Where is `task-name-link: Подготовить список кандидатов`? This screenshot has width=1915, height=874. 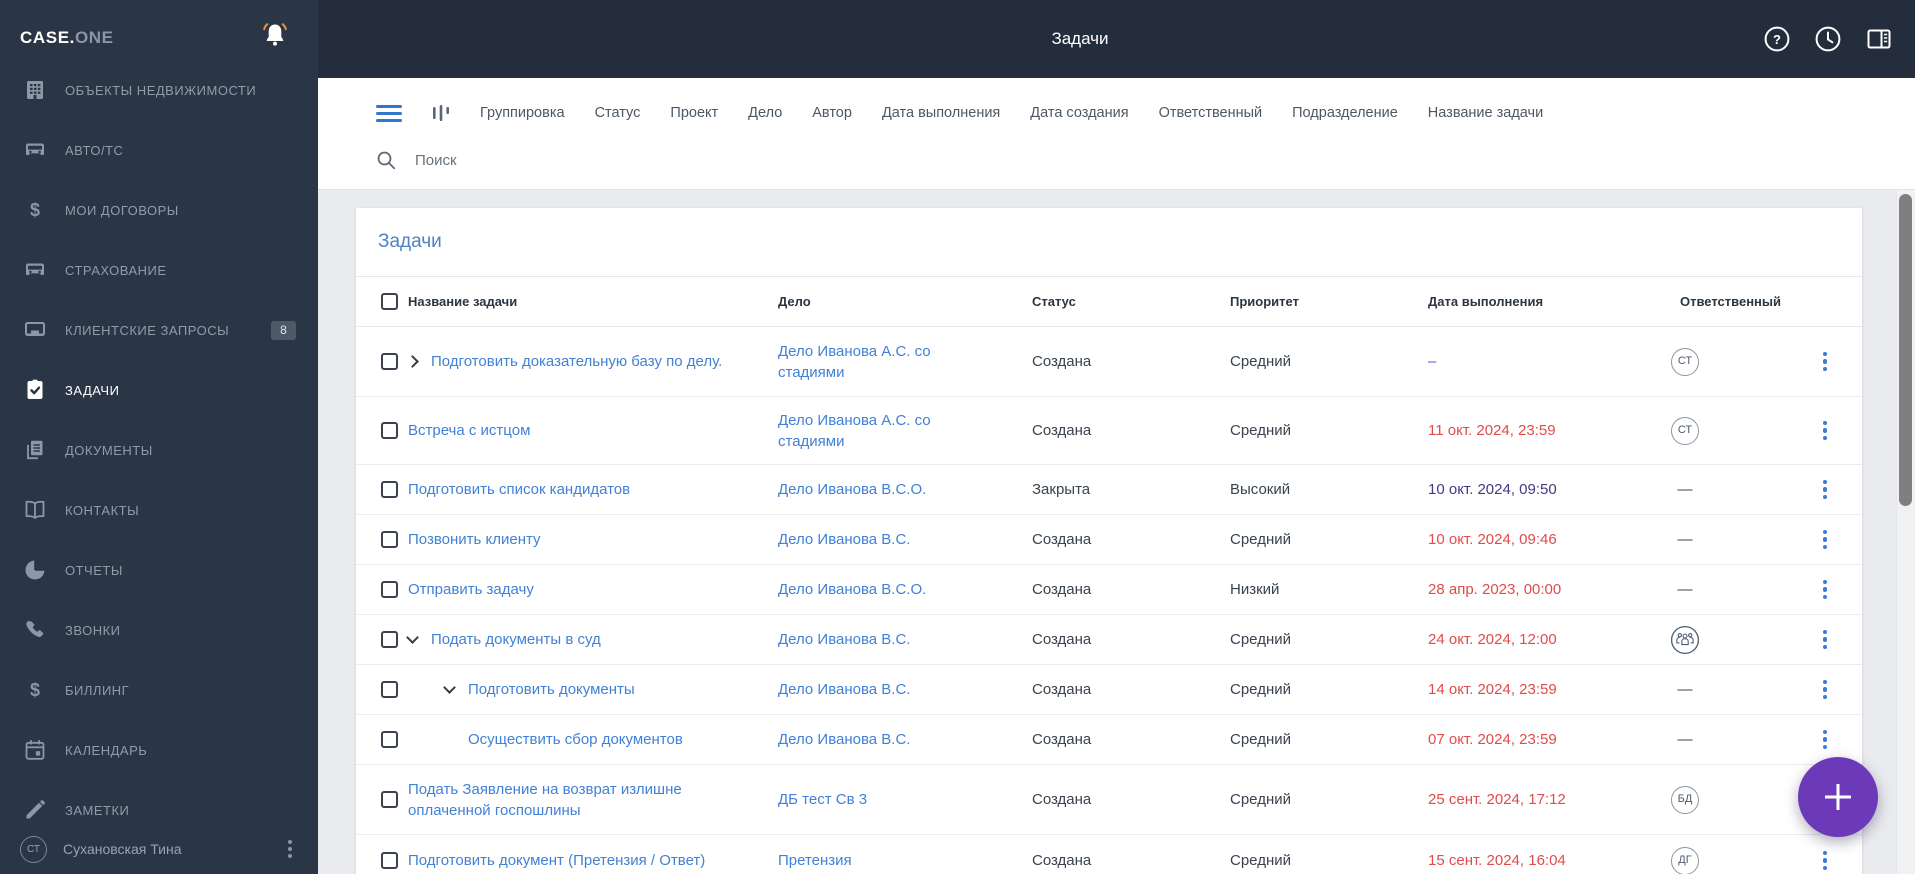
task-name-link: Подготовить список кандидатов is located at coordinates (519, 489).